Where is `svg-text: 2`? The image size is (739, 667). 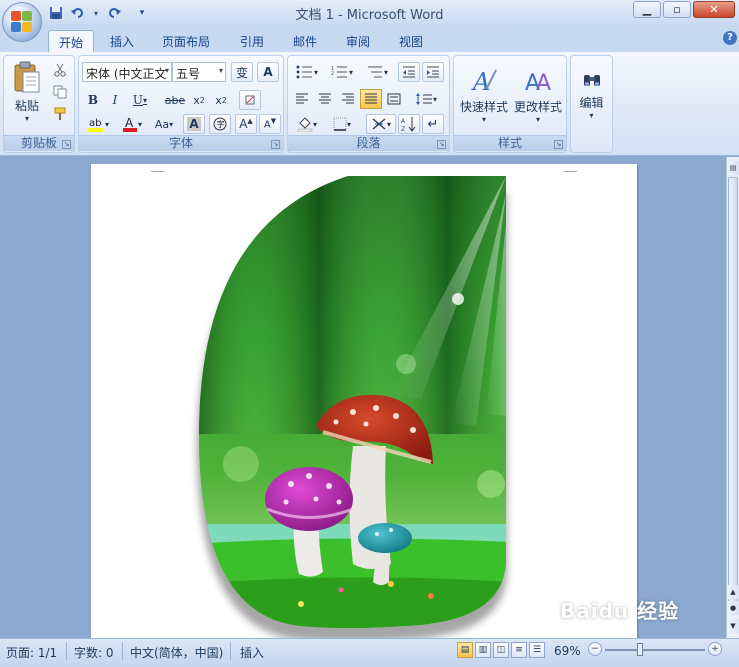
svg-text: 2 is located at coordinates (332, 74).